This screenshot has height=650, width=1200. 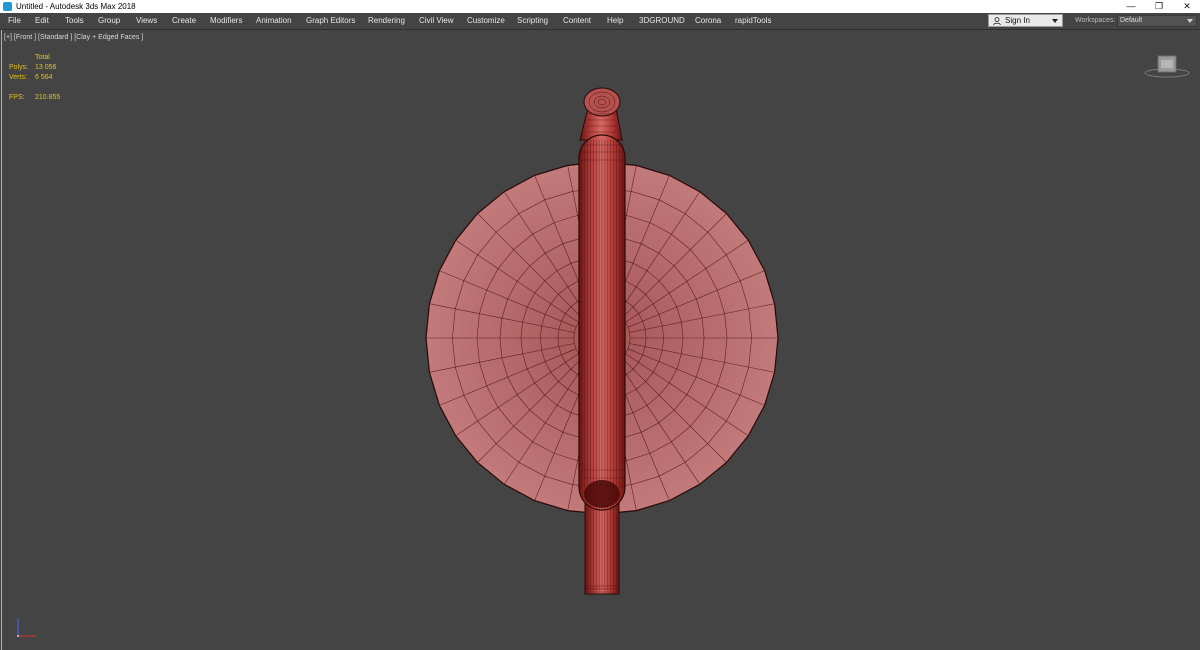 What do you see at coordinates (602, 341) in the screenshot?
I see `handle-mesh` at bounding box center [602, 341].